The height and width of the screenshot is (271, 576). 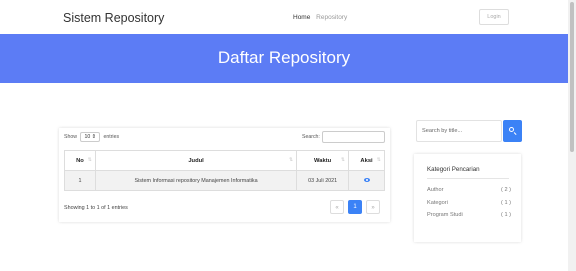 I want to click on category-item-kategori: Kategori ( 1 ), so click(x=469, y=203).